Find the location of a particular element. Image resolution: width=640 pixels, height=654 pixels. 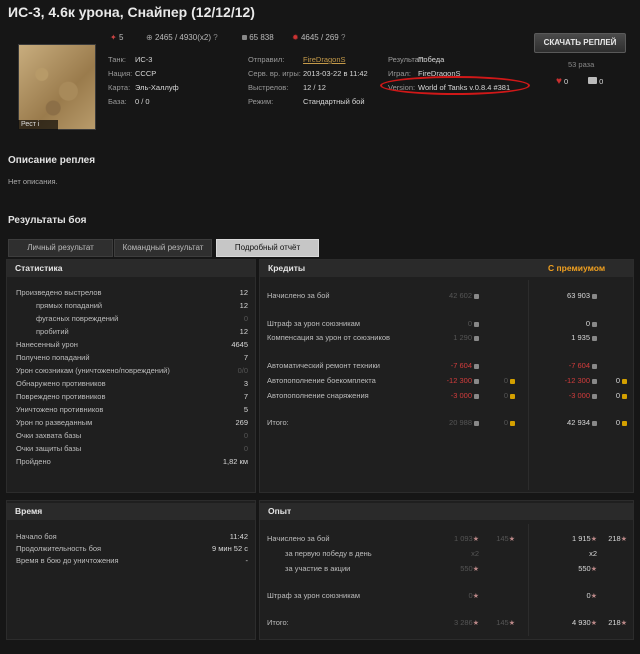

credits-base-amount: 20 988 is located at coordinates (460, 422).